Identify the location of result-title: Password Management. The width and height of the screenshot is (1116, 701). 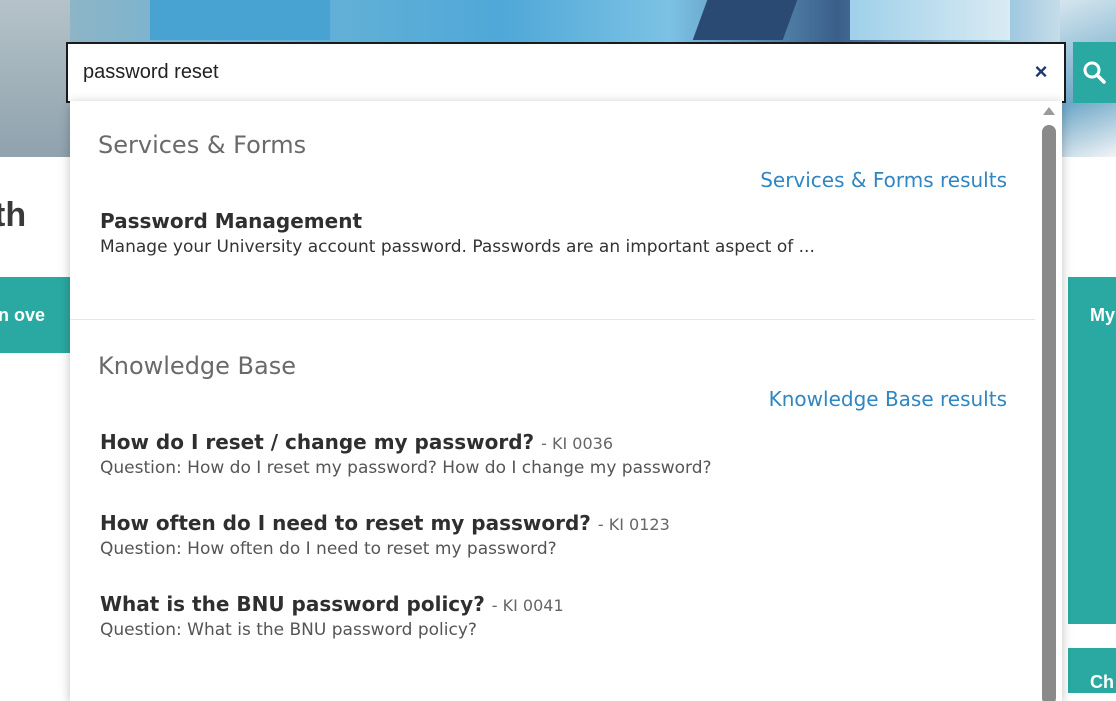
(231, 221).